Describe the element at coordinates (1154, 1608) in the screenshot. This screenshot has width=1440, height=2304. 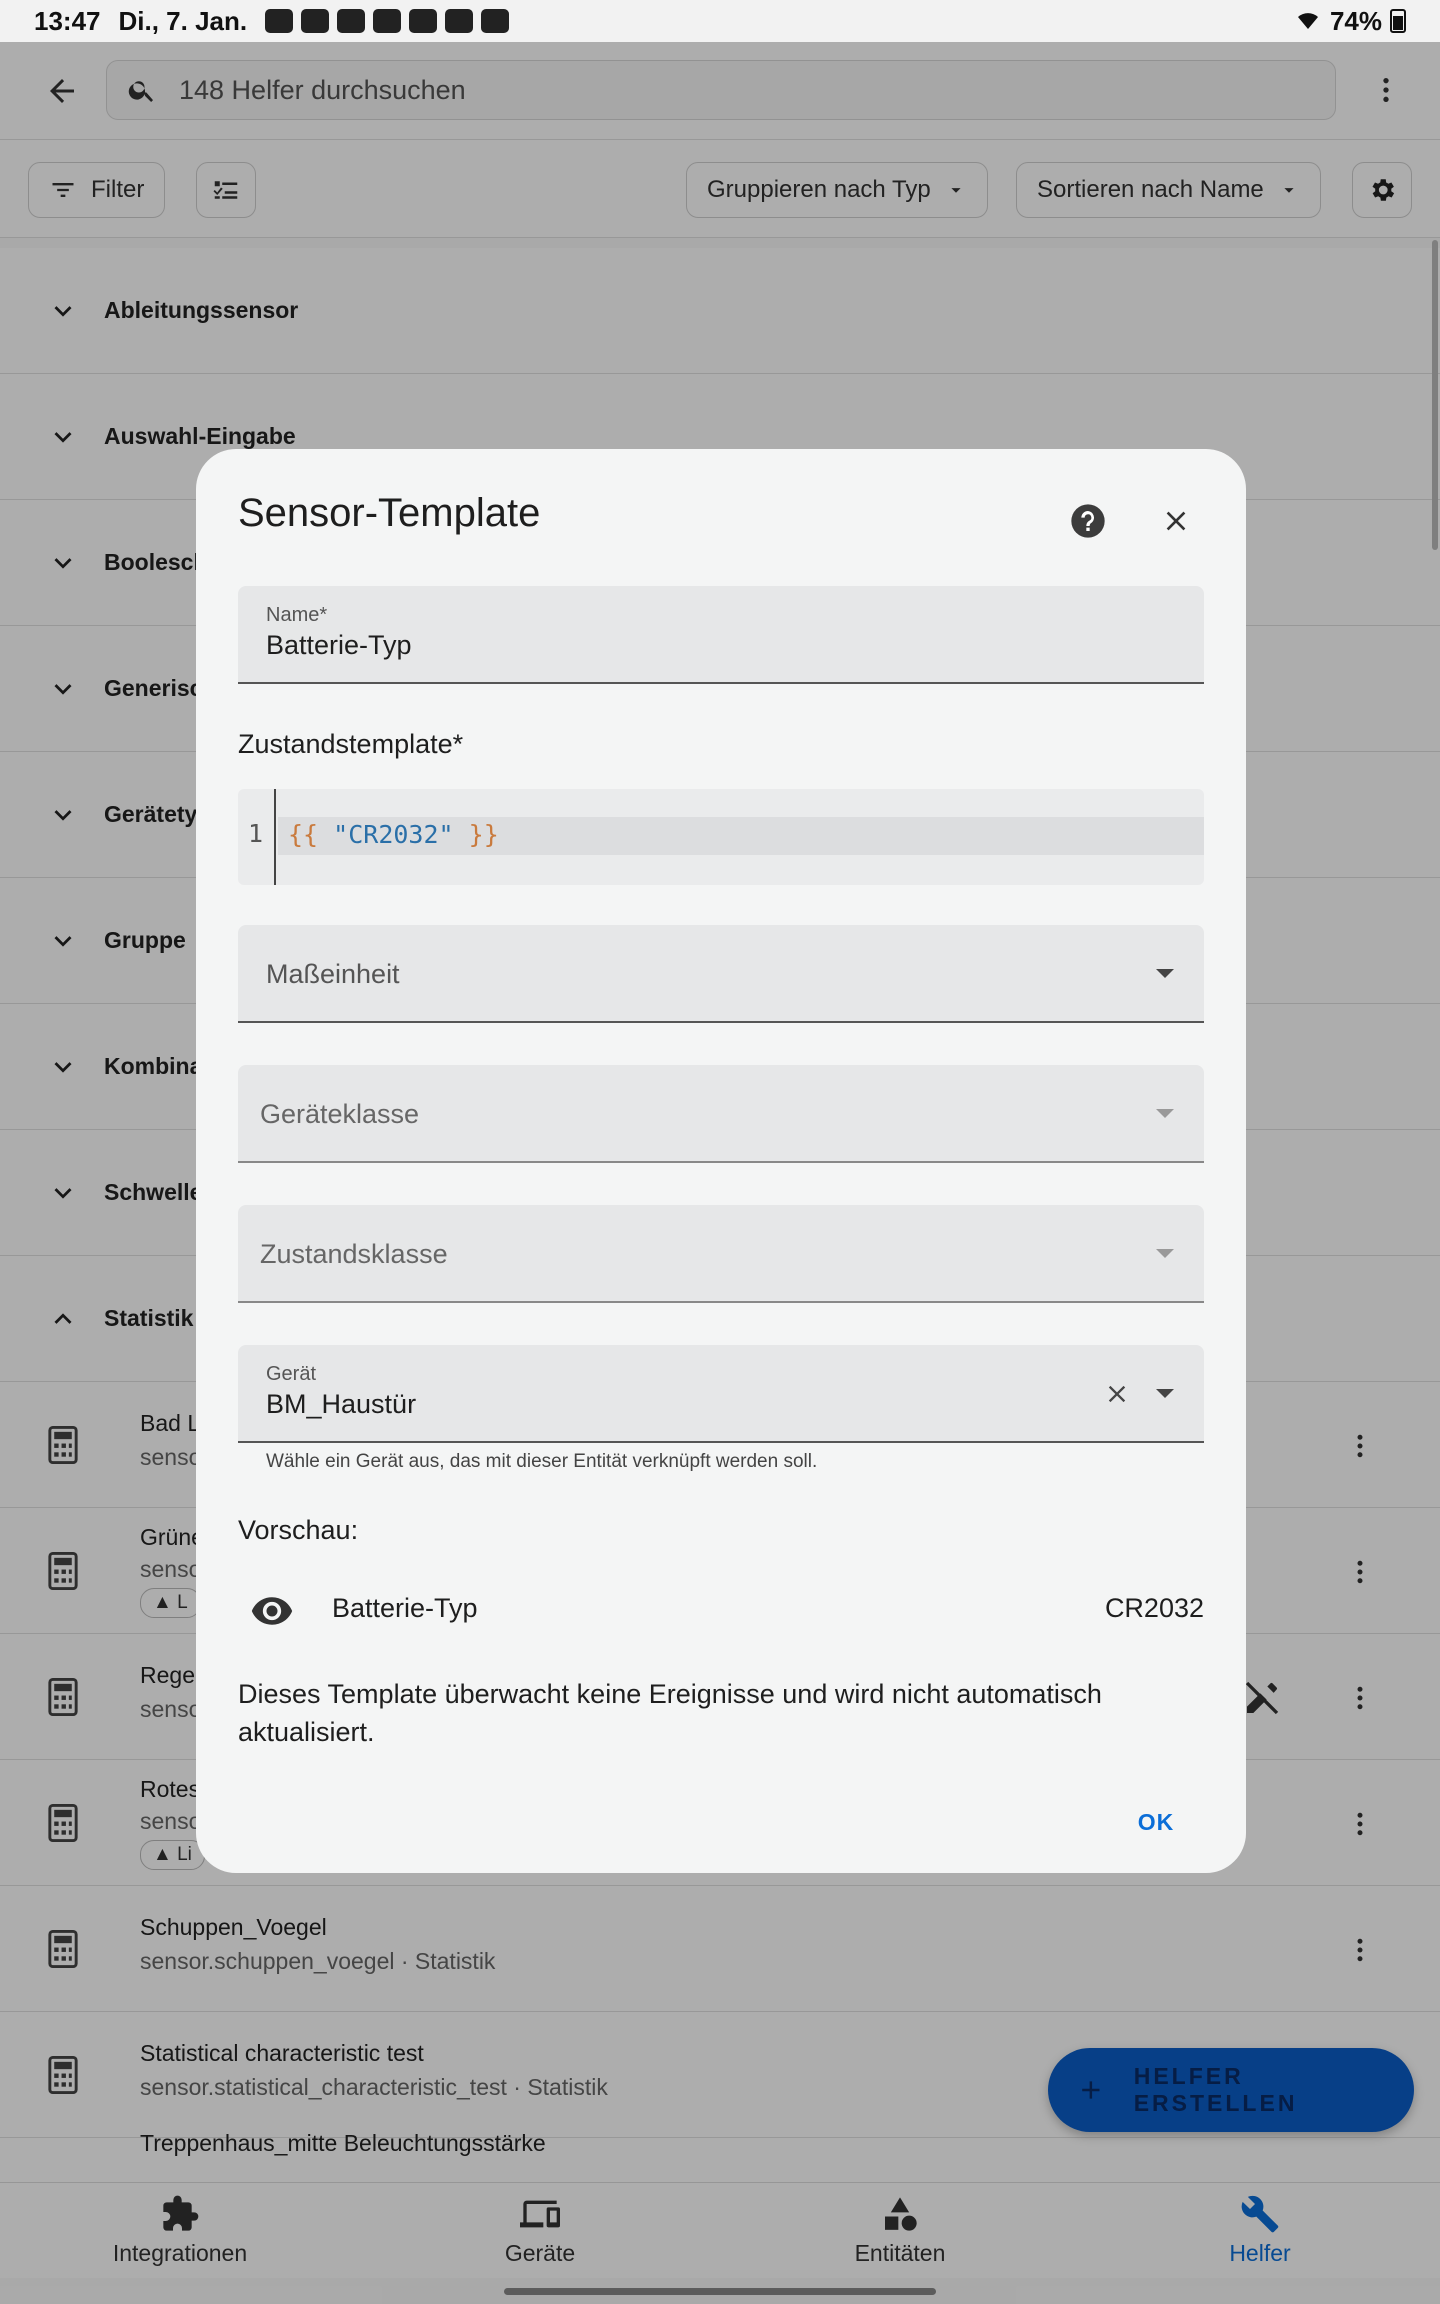
I see `preview-entity-state: CR2032` at that location.